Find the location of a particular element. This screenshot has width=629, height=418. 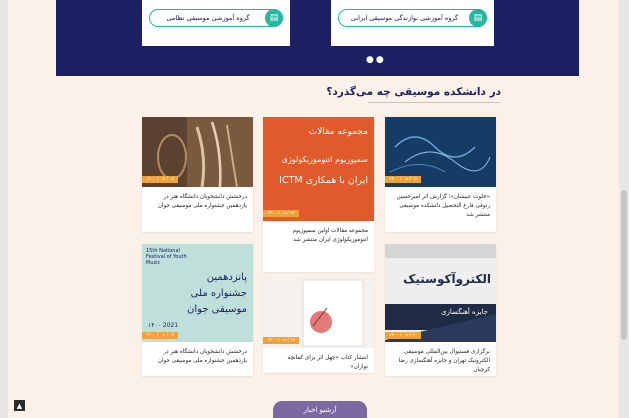

group-button-iranian-music: گروه آموزشی نوازندگی موسیقی ایرانی ▤ is located at coordinates (412, 18).